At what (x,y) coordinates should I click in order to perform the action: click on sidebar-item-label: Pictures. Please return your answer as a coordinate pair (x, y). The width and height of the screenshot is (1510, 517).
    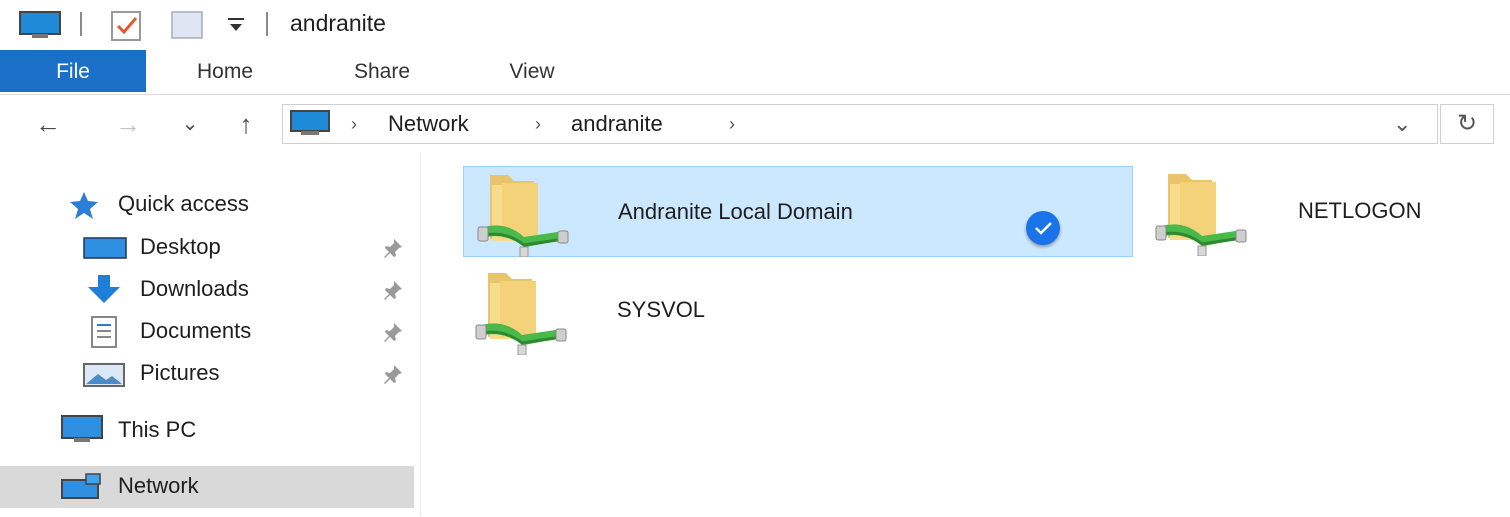
    Looking at the image, I should click on (180, 372).